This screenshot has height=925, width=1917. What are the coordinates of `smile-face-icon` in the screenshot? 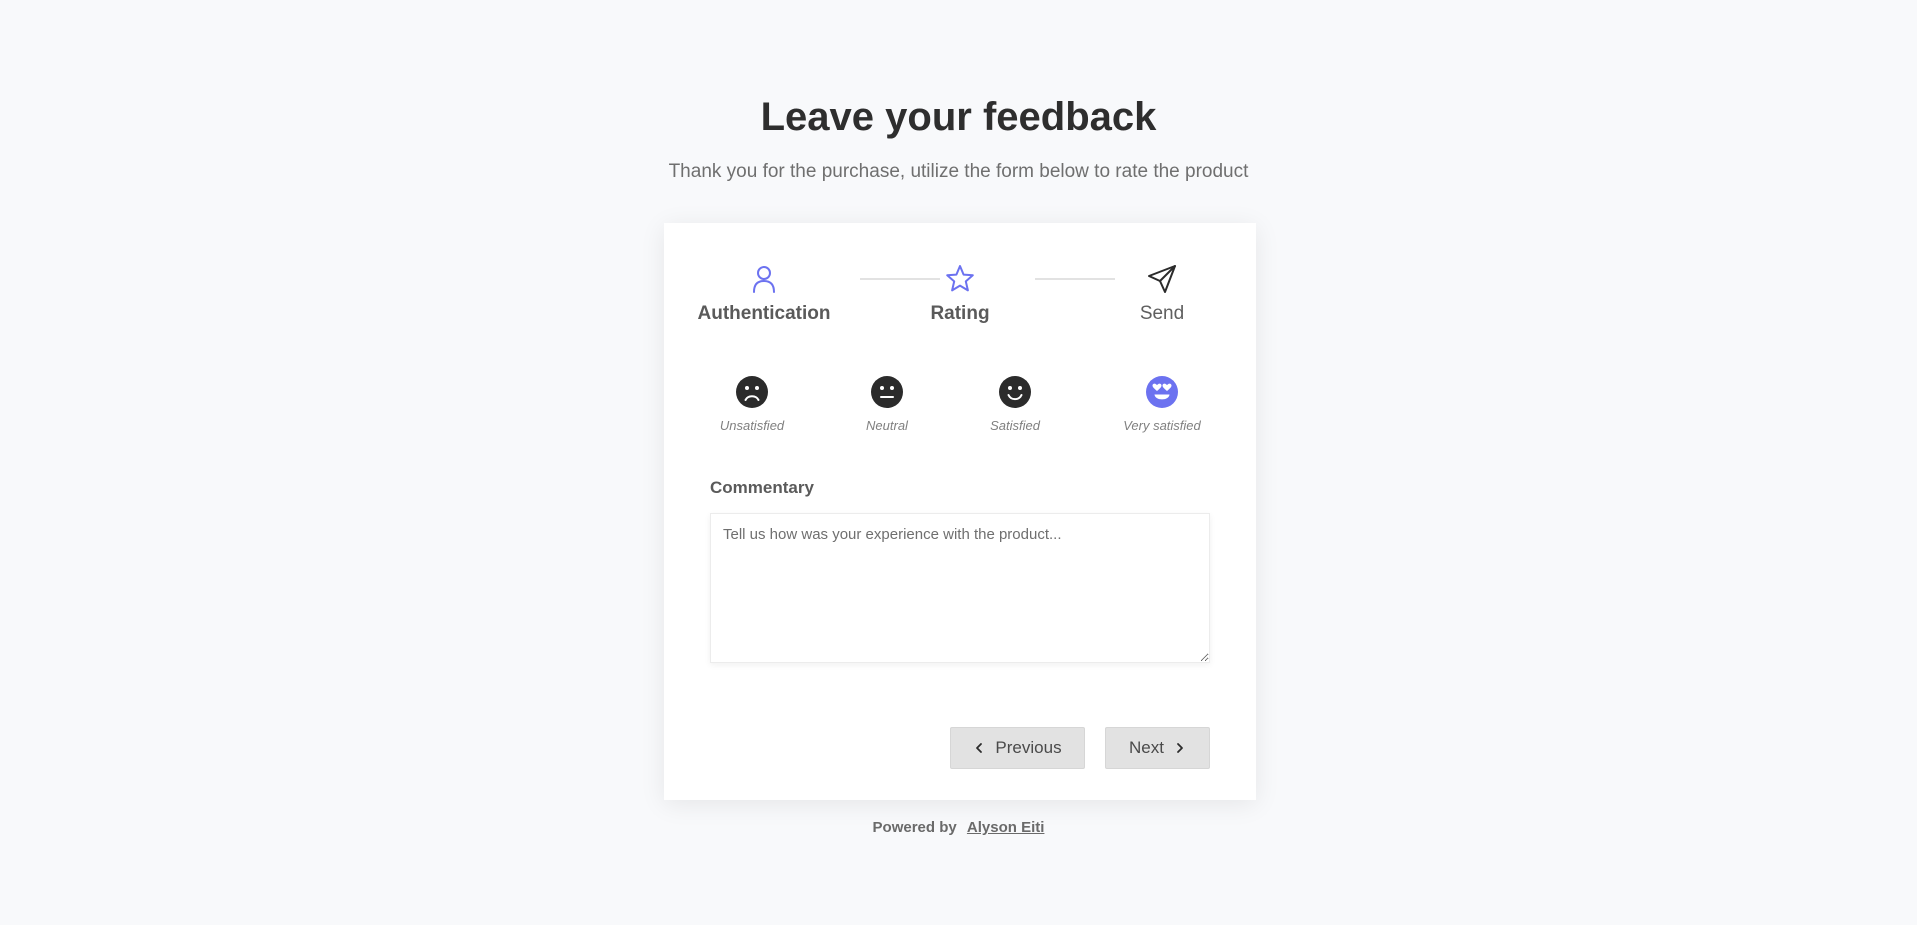 It's located at (1015, 392).